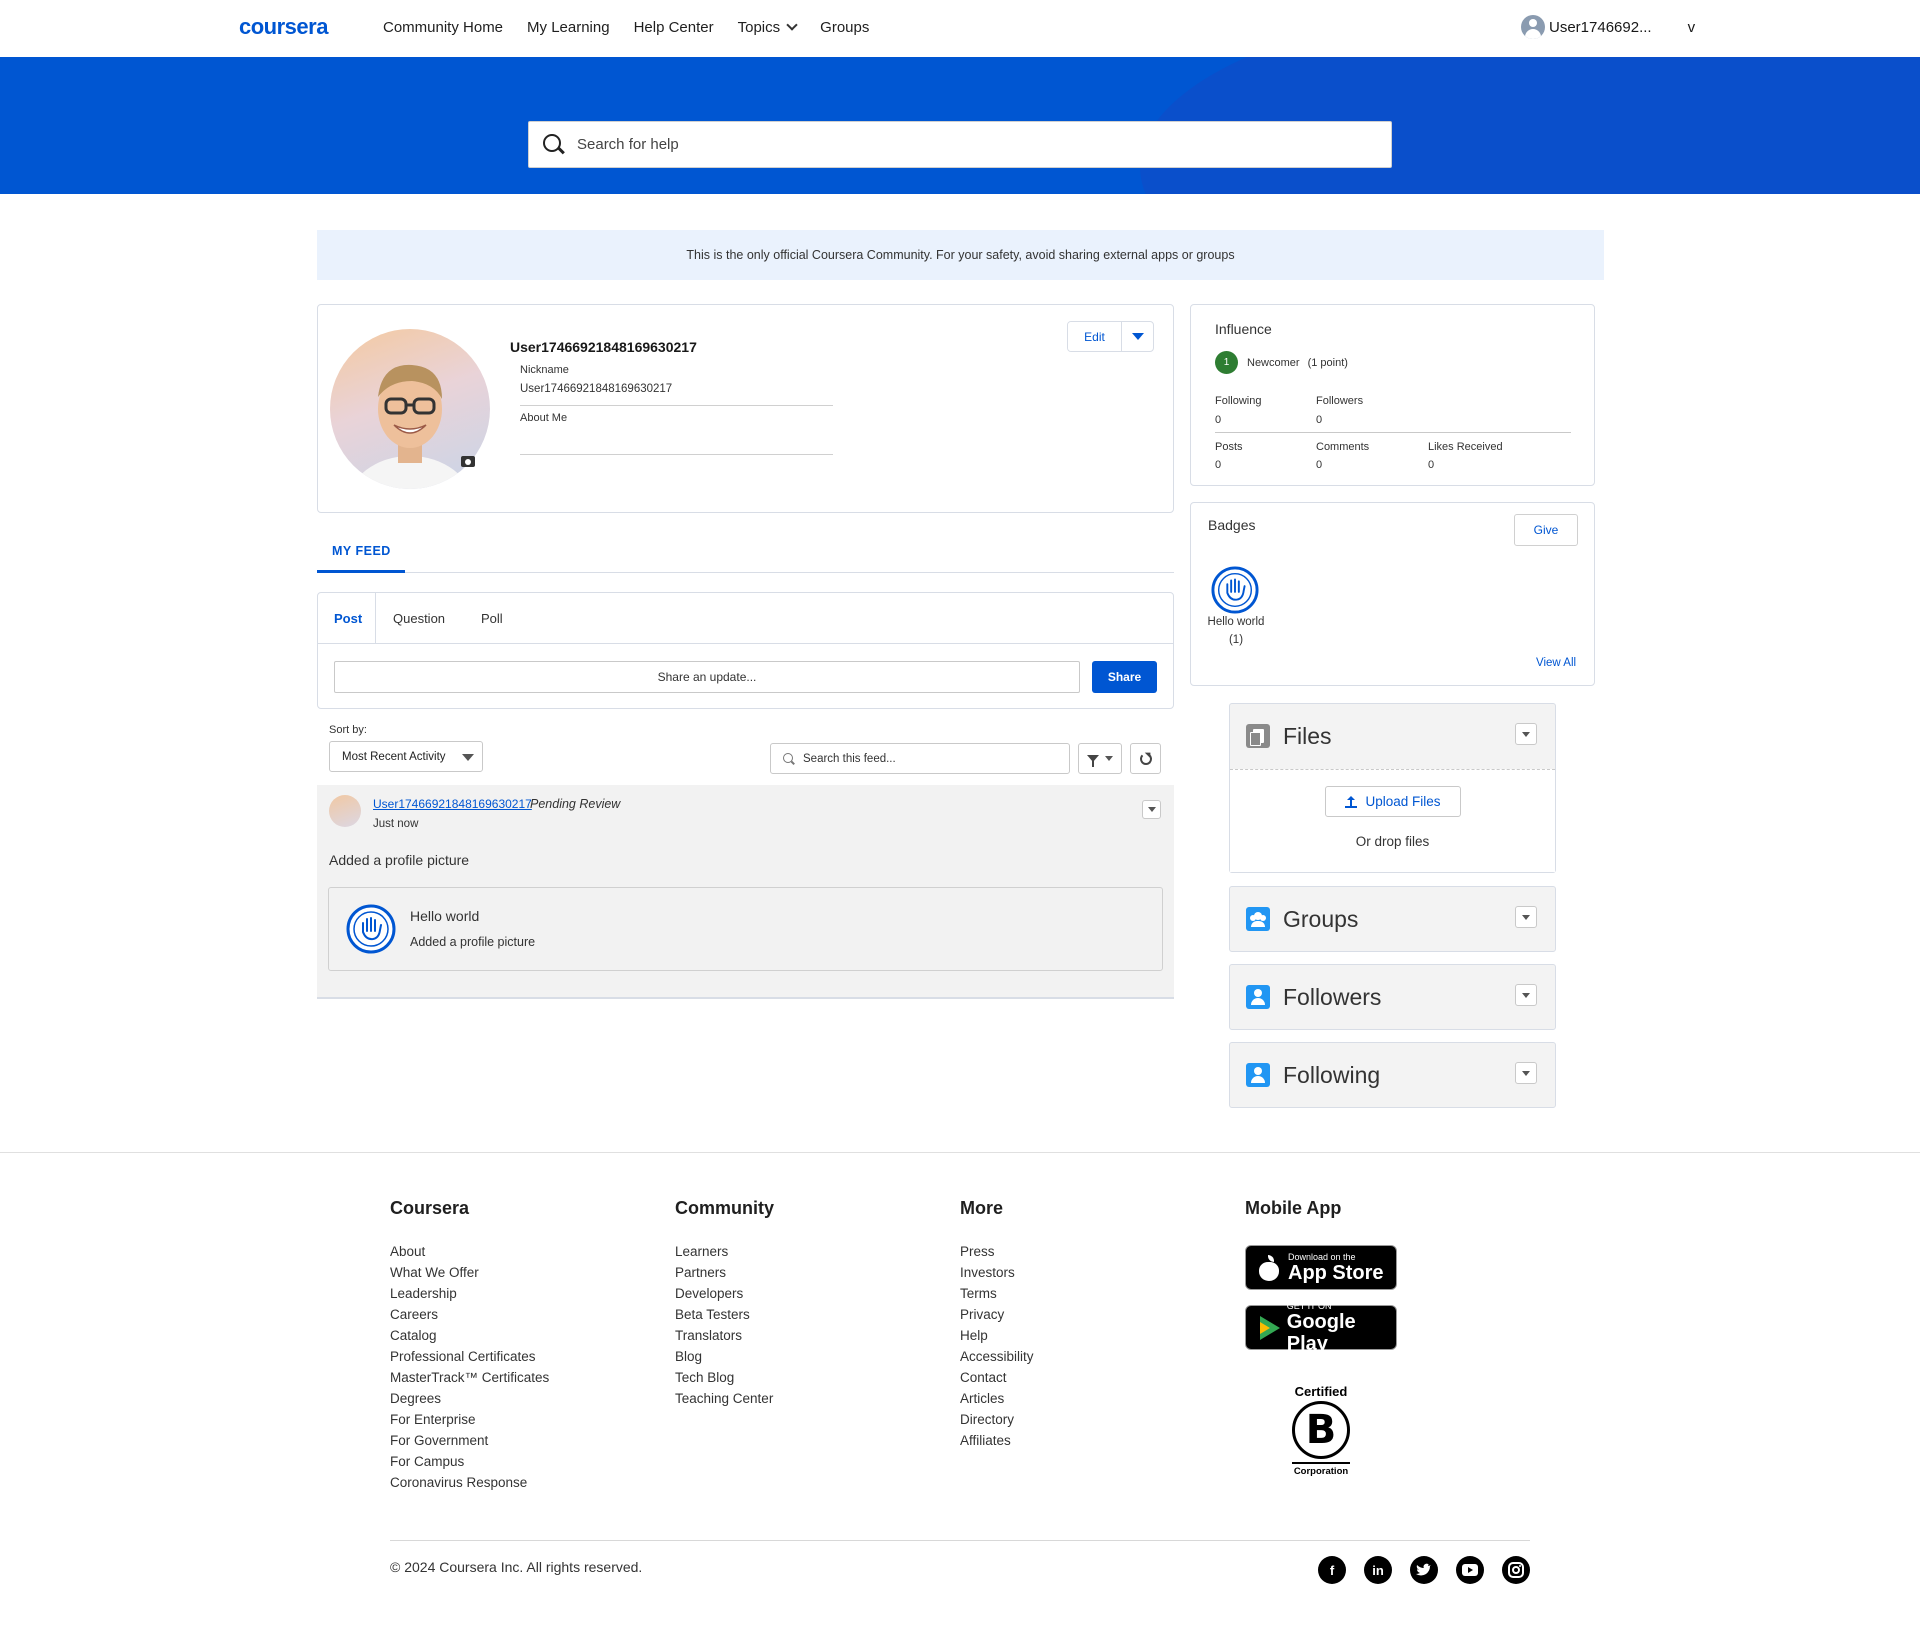 Image resolution: width=1920 pixels, height=1635 pixels. Describe the element at coordinates (375, 618) in the screenshot. I see `tab-divider` at that location.